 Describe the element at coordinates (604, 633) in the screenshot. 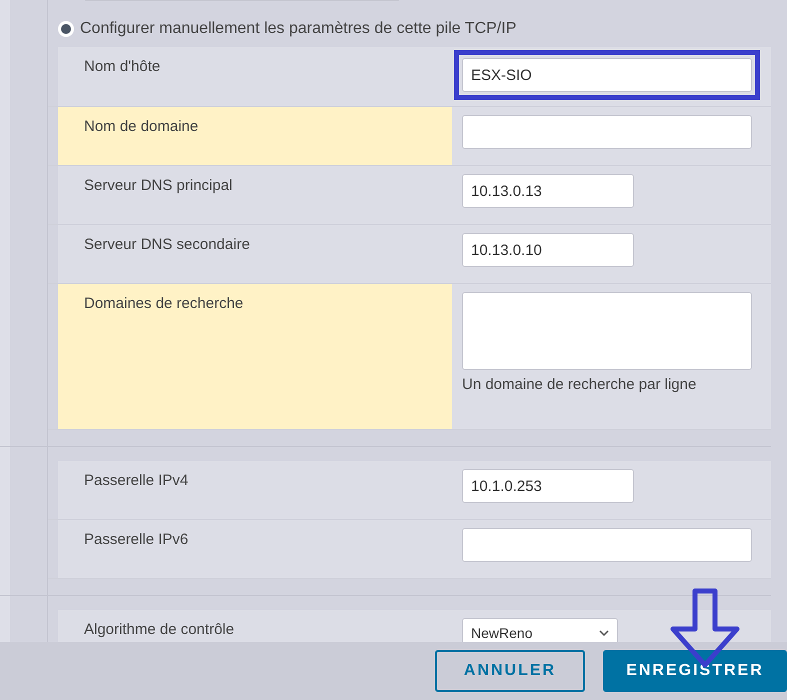

I see `chevron-down-icon` at that location.